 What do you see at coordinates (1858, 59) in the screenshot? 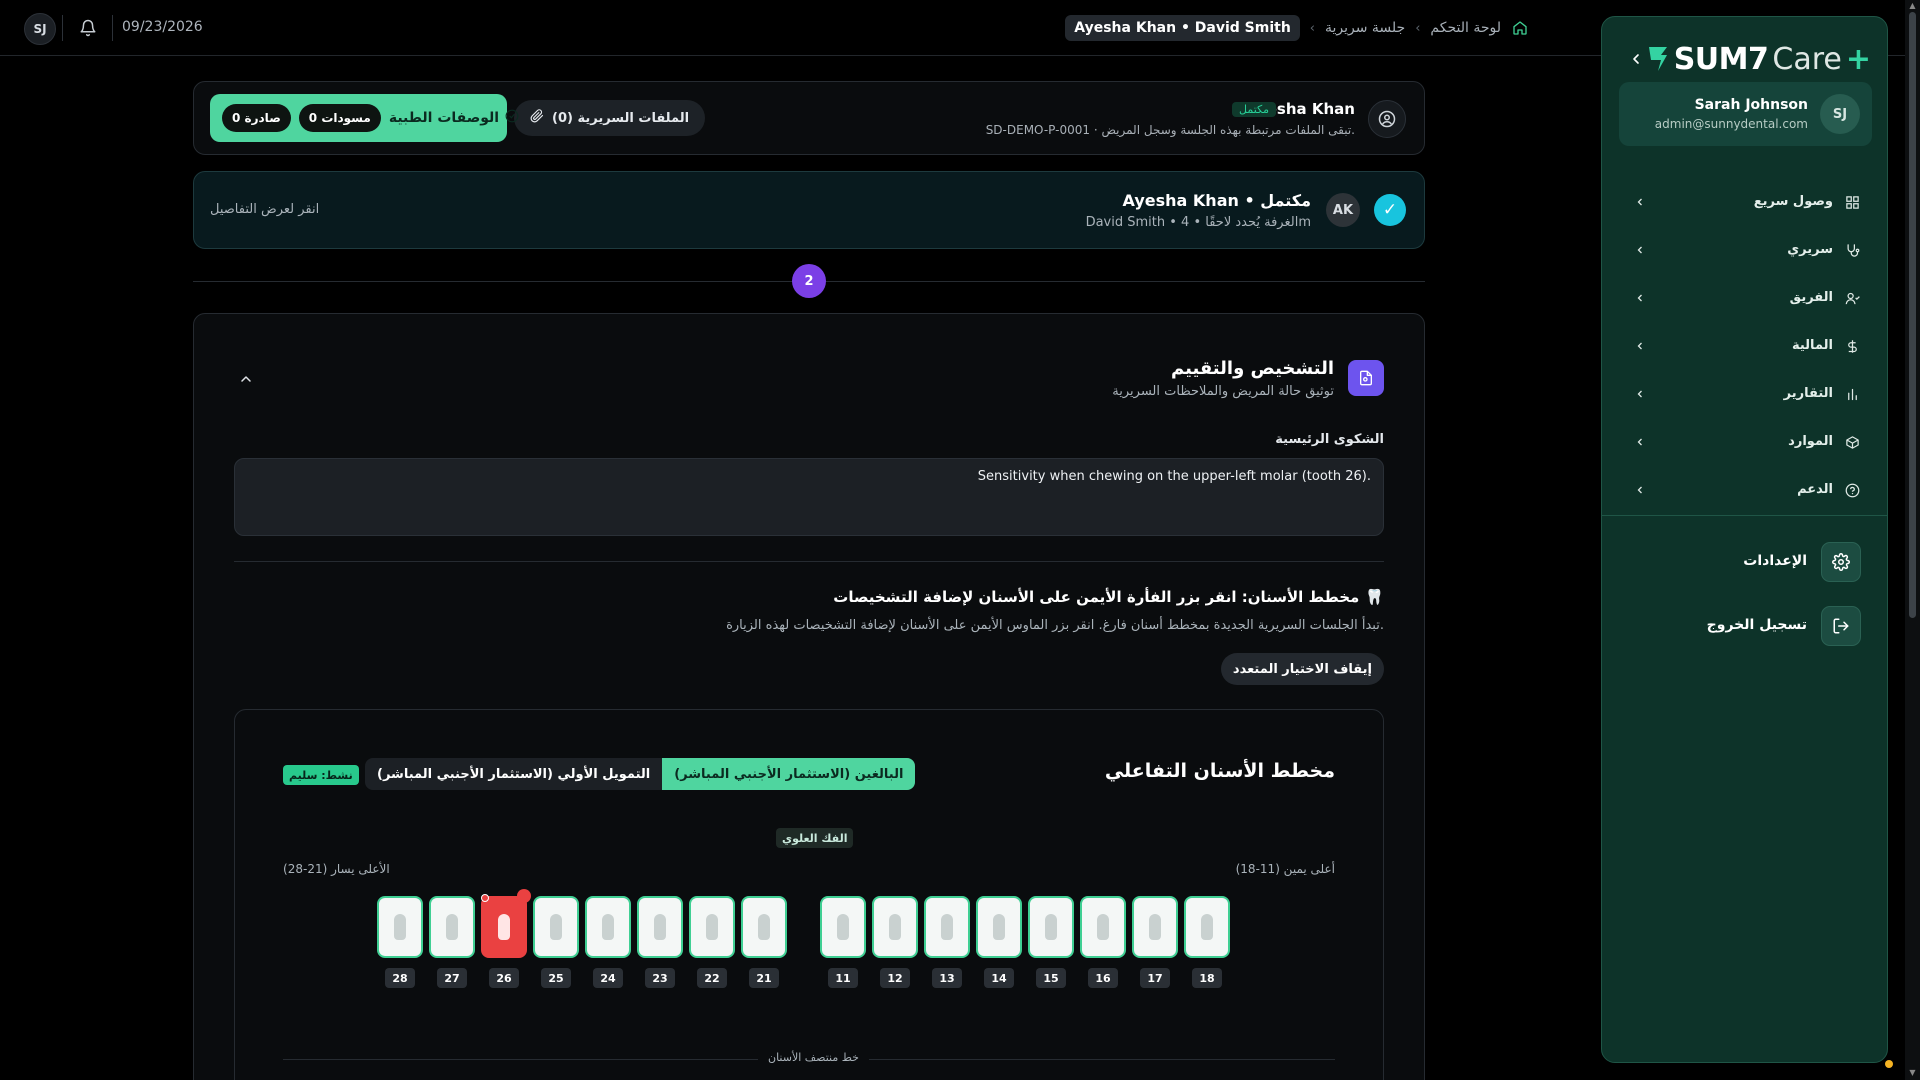
I see `logo-plus: +` at bounding box center [1858, 59].